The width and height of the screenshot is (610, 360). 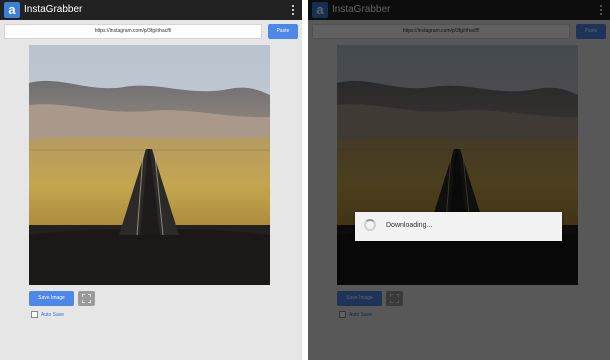 I want to click on auto-save-checkbox: Auto Save, so click(x=47, y=315).